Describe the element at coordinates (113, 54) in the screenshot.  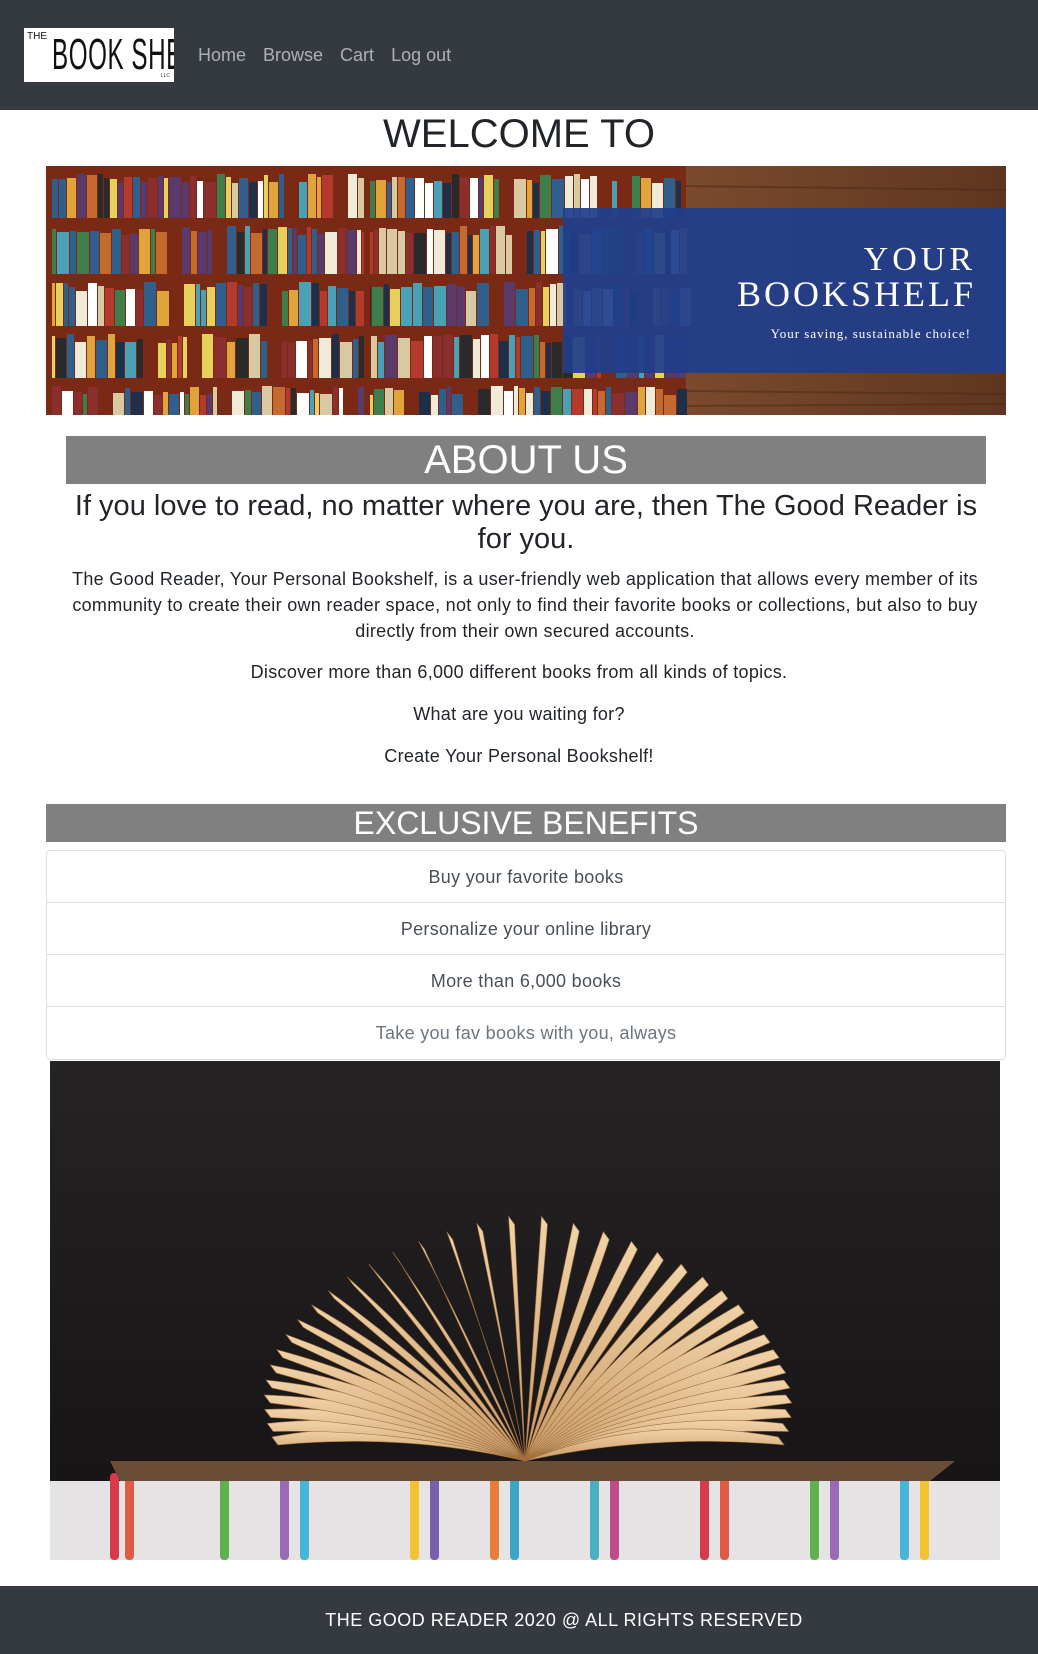
I see `logo-main: BOOK SHELF` at that location.